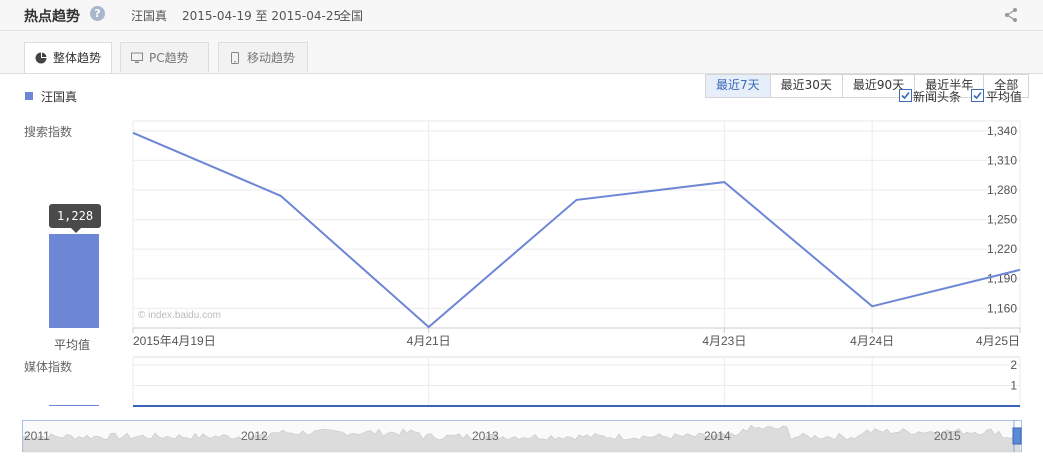 The image size is (1043, 460). Describe the element at coordinates (576, 341) in the screenshot. I see `x-axis-ticks: 2015年4月19日 4月21日 4月23日 4月24日 4月25日` at that location.